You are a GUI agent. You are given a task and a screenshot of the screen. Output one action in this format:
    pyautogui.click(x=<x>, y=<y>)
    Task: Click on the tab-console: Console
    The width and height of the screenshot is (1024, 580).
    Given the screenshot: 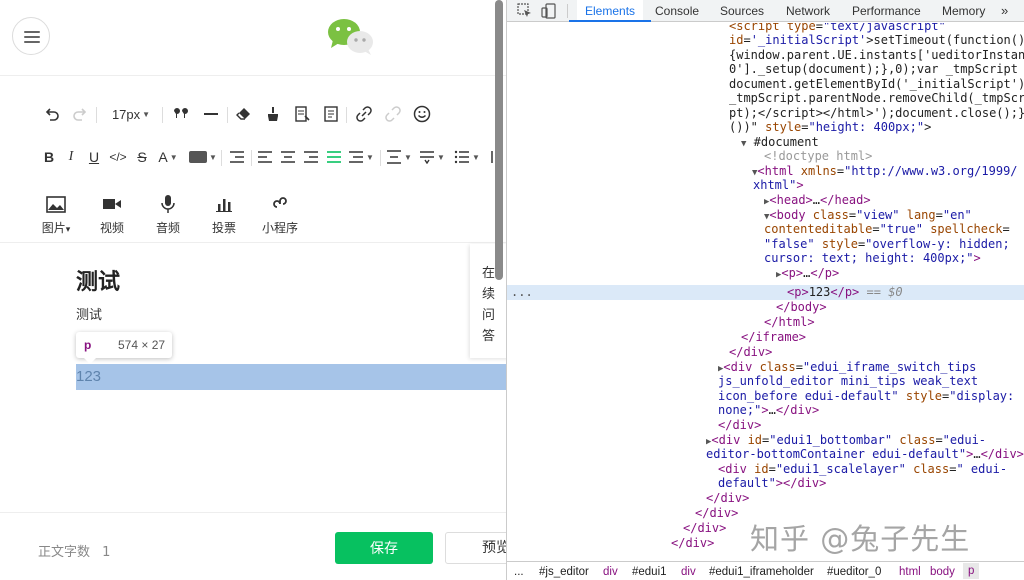 What is the action you would take?
    pyautogui.click(x=677, y=11)
    